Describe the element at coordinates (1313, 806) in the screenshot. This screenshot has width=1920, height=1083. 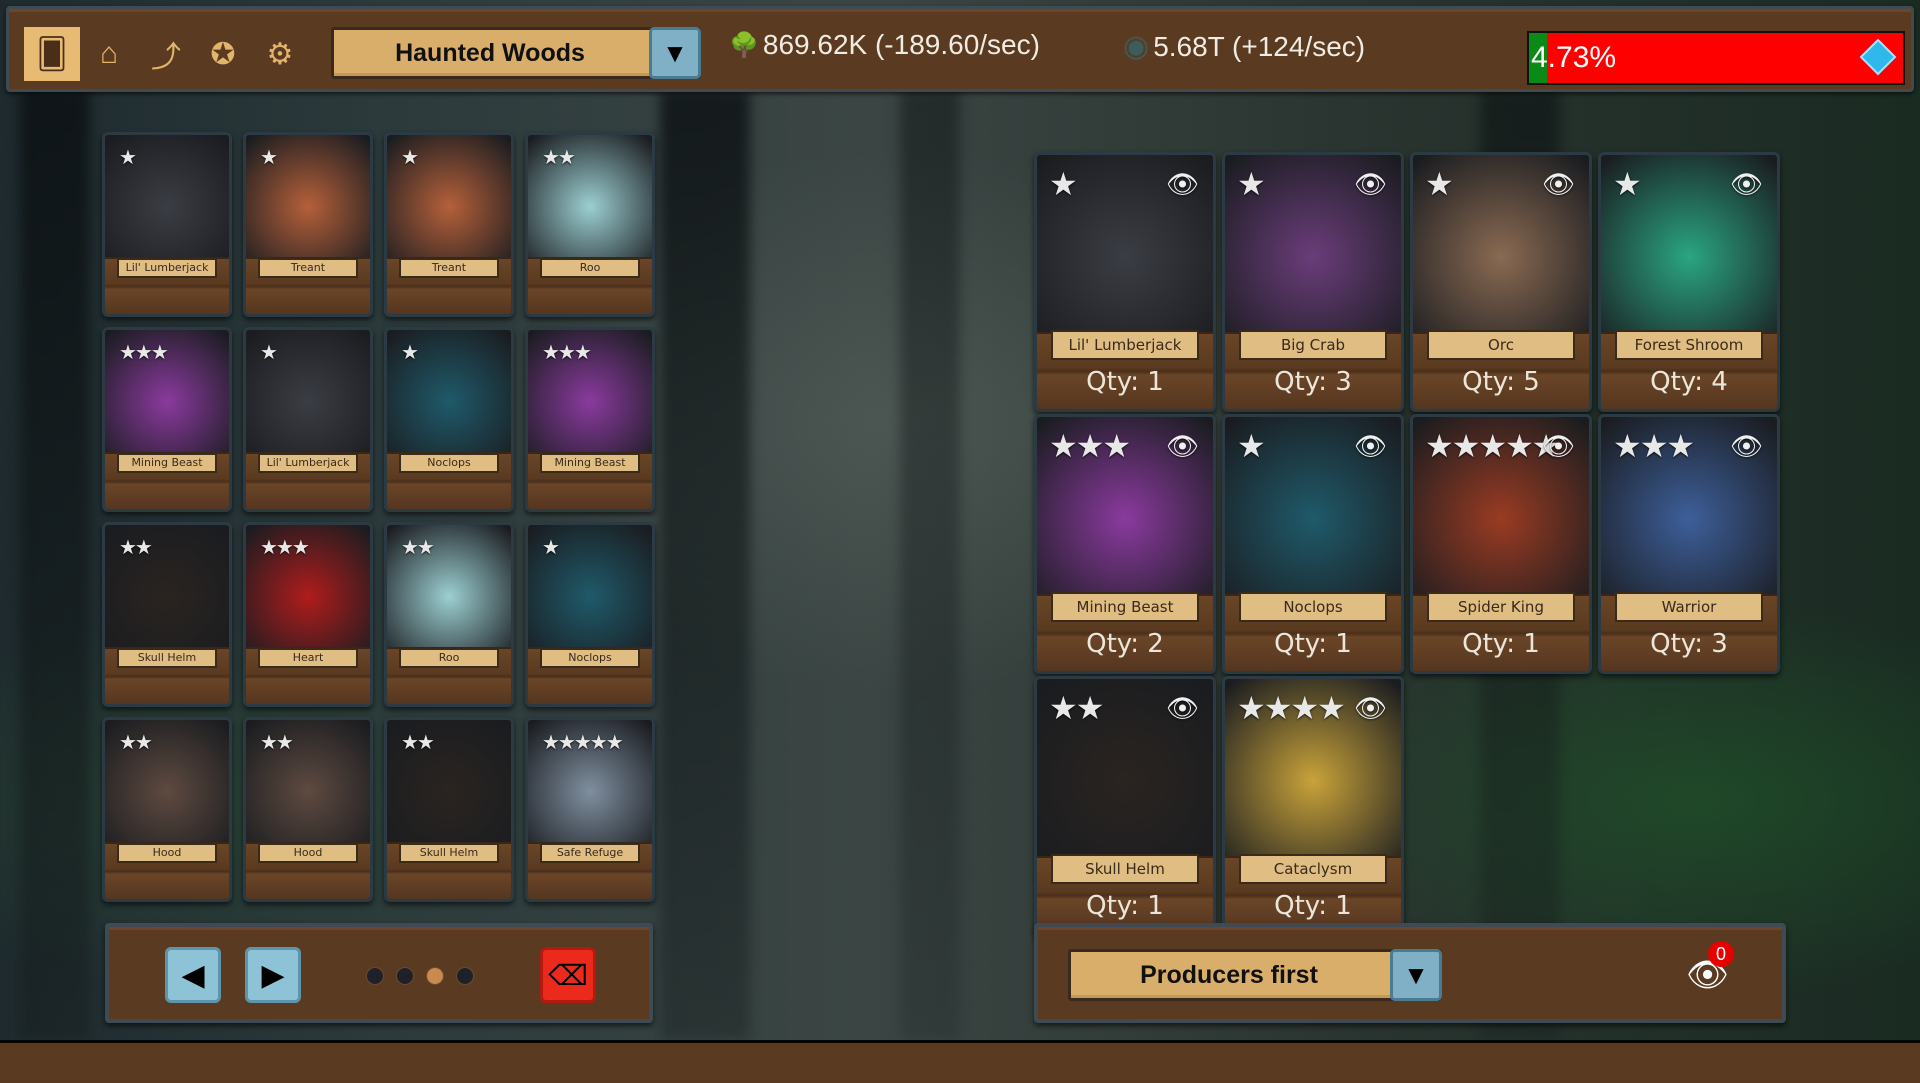
I see `collection-card: Cataclysm ★★★★ 👁 Qty: 1` at that location.